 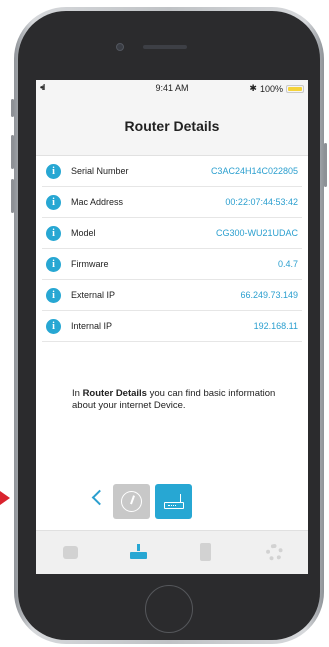 I want to click on carousel-item-router, so click(x=173, y=501).